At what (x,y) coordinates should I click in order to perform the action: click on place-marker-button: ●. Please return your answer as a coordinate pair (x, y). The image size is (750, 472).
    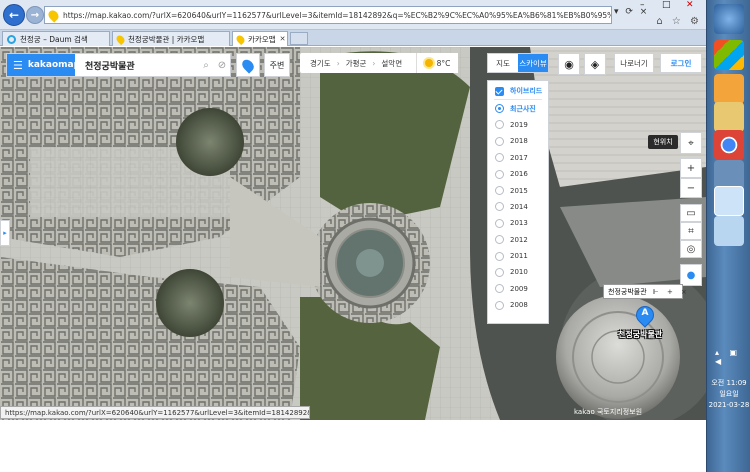
    Looking at the image, I should click on (691, 275).